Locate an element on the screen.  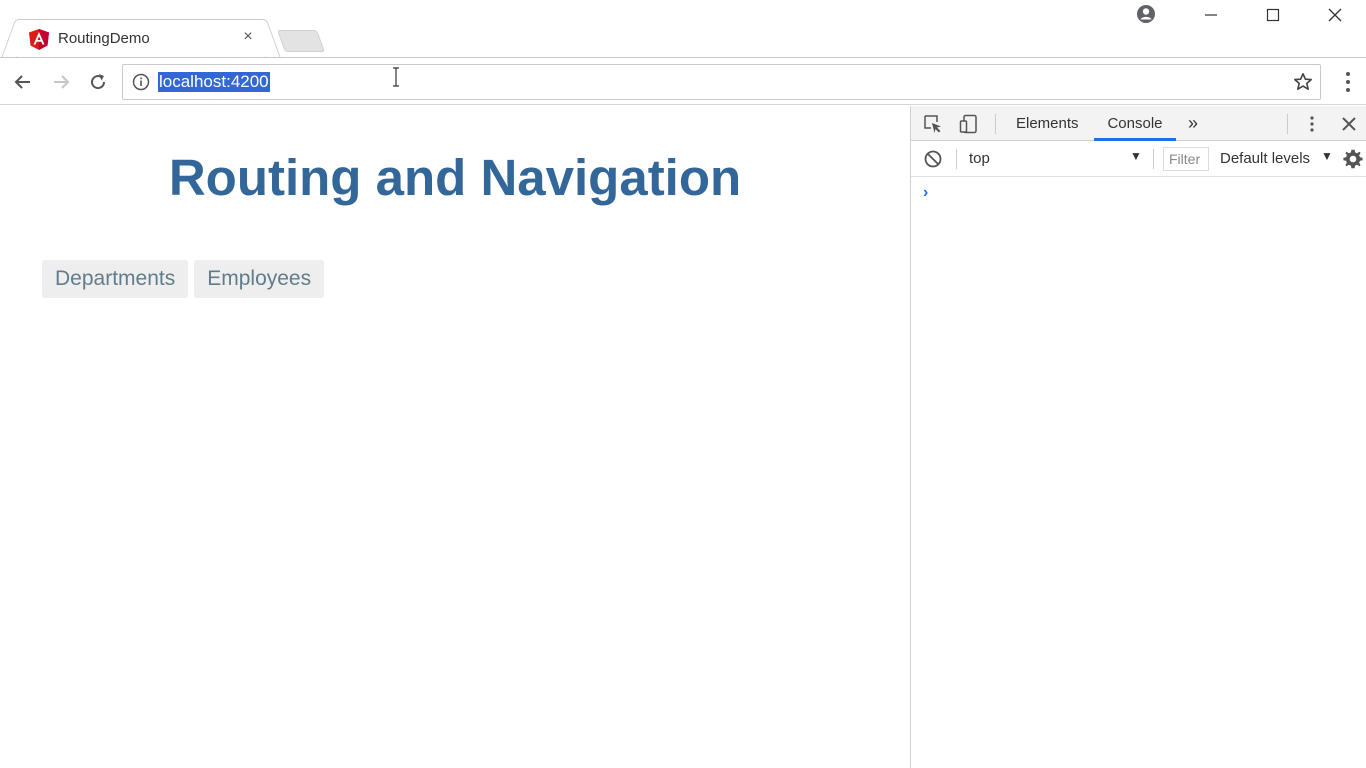
browser-toolbar: localhost:4200 is located at coordinates (683, 81).